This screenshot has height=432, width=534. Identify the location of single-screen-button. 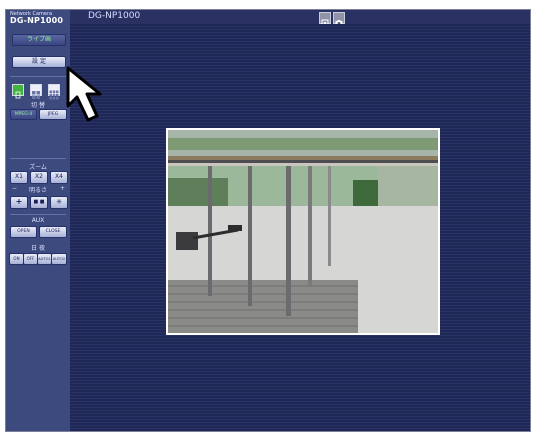
(18, 91).